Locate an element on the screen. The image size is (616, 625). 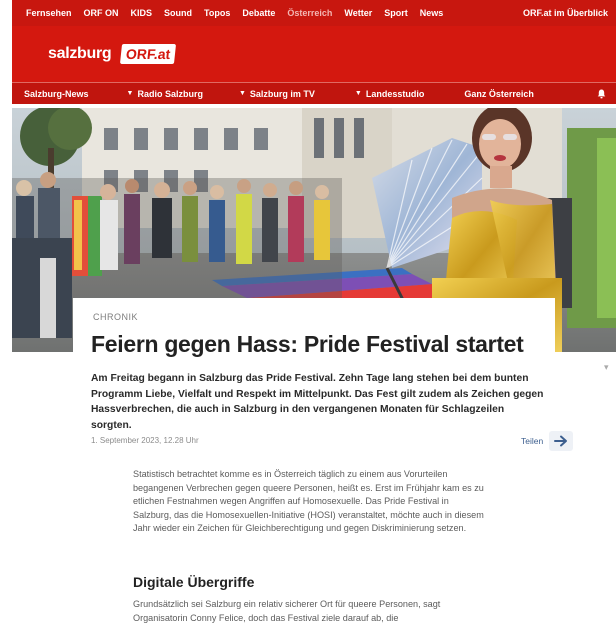
share-label: Teilen is located at coordinates (532, 441).